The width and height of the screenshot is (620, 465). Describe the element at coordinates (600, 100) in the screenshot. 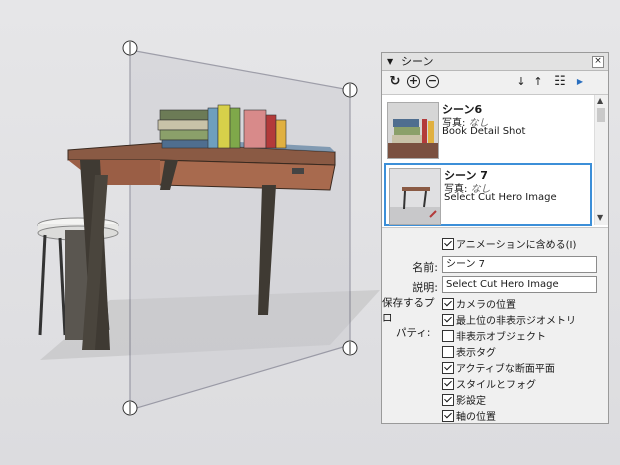

I see `scroll-up-icon: ▲` at that location.